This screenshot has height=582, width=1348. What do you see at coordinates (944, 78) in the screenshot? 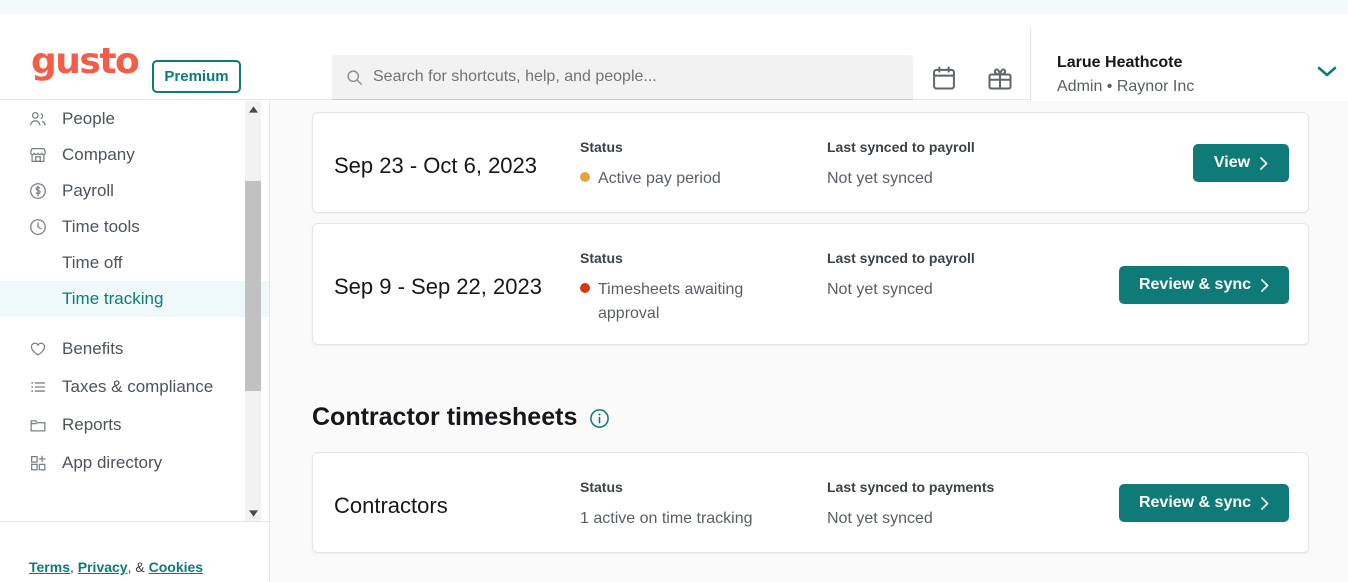
I see `calendar-icon` at bounding box center [944, 78].